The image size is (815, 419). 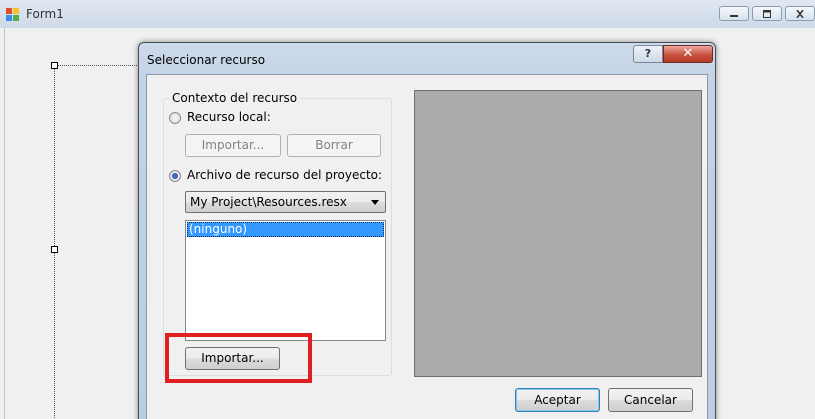 What do you see at coordinates (557, 400) in the screenshot?
I see `accept-button: Aceptar` at bounding box center [557, 400].